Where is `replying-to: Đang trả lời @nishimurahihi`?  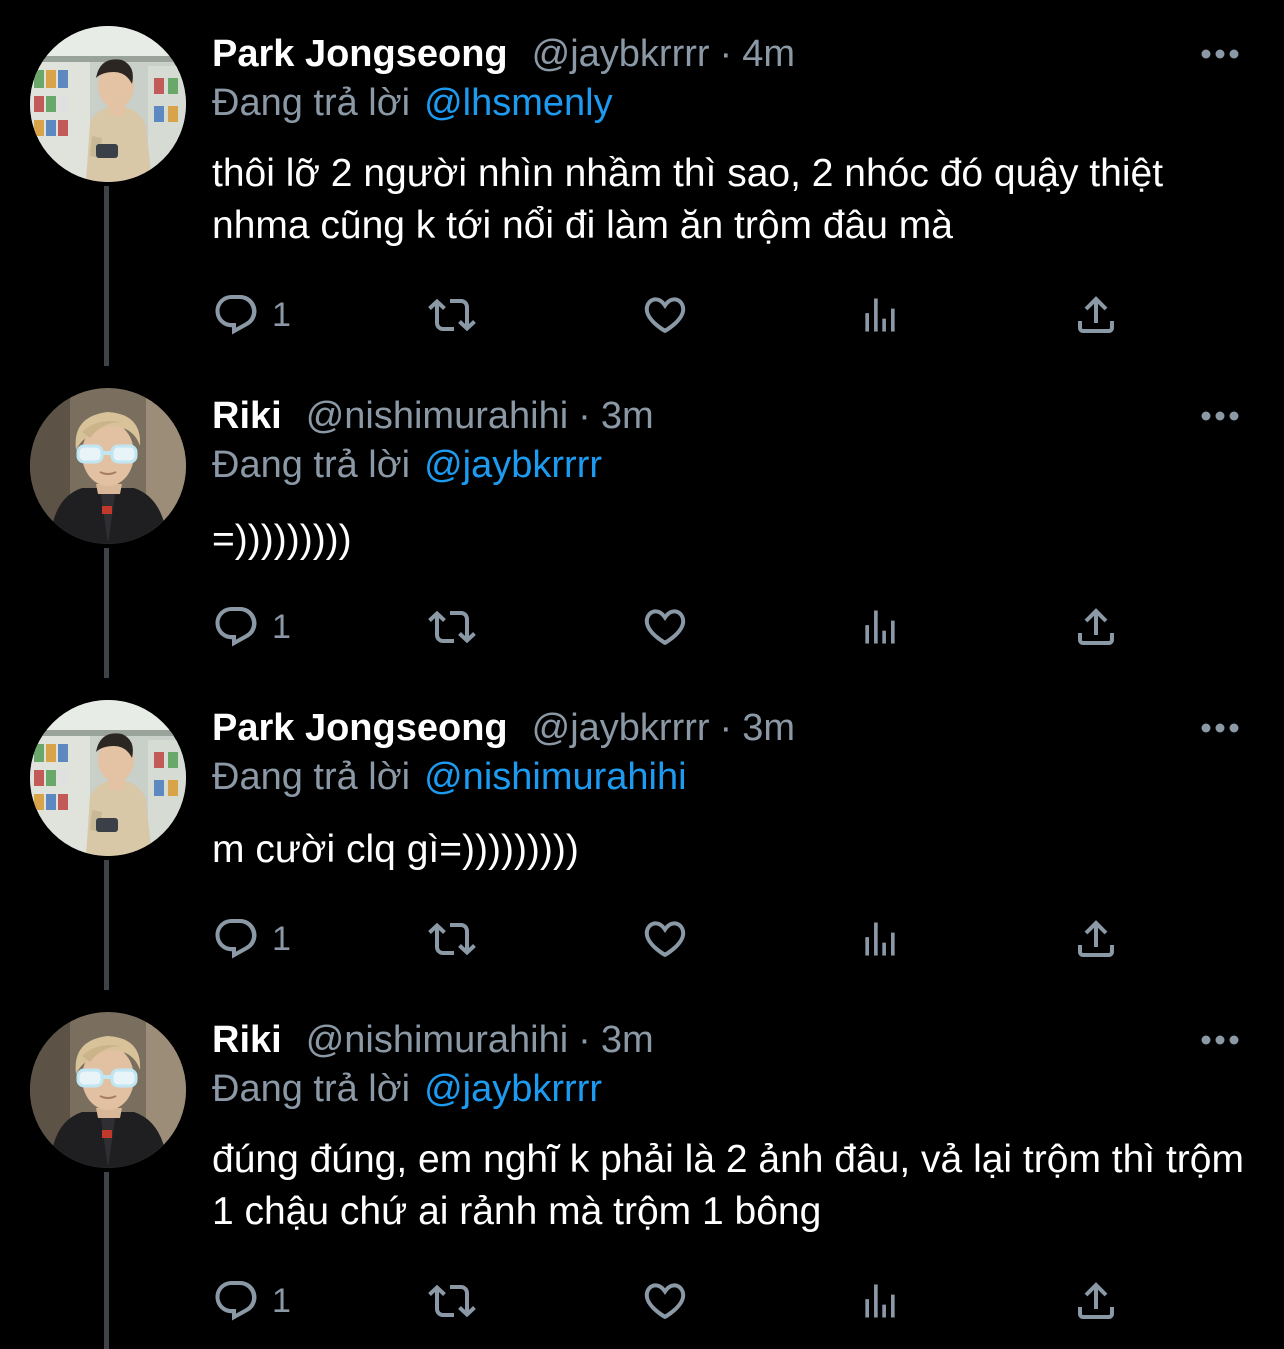
replying-to: Đang trả lời @nishimurahihi is located at coordinates (449, 777).